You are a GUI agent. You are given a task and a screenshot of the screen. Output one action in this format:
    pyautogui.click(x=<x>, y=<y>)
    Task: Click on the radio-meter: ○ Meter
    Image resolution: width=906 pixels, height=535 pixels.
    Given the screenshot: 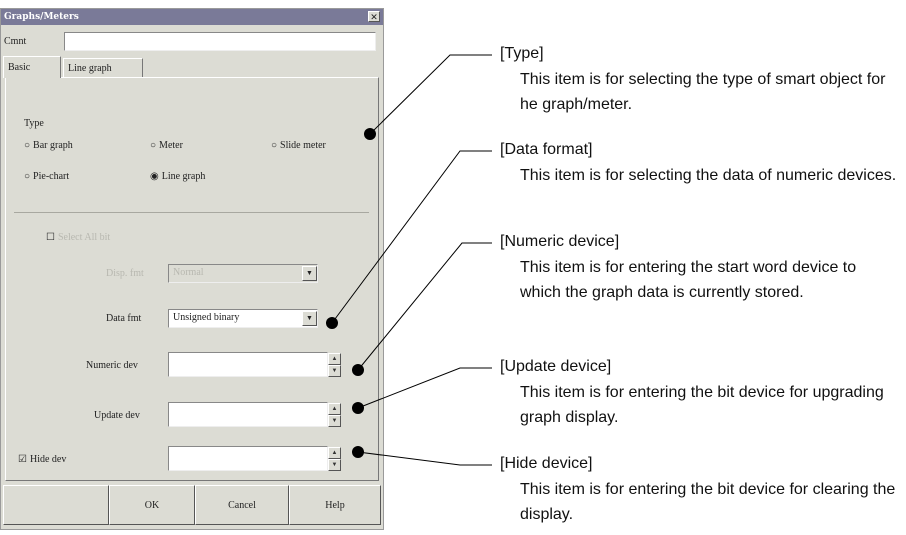 What is the action you would take?
    pyautogui.click(x=166, y=145)
    